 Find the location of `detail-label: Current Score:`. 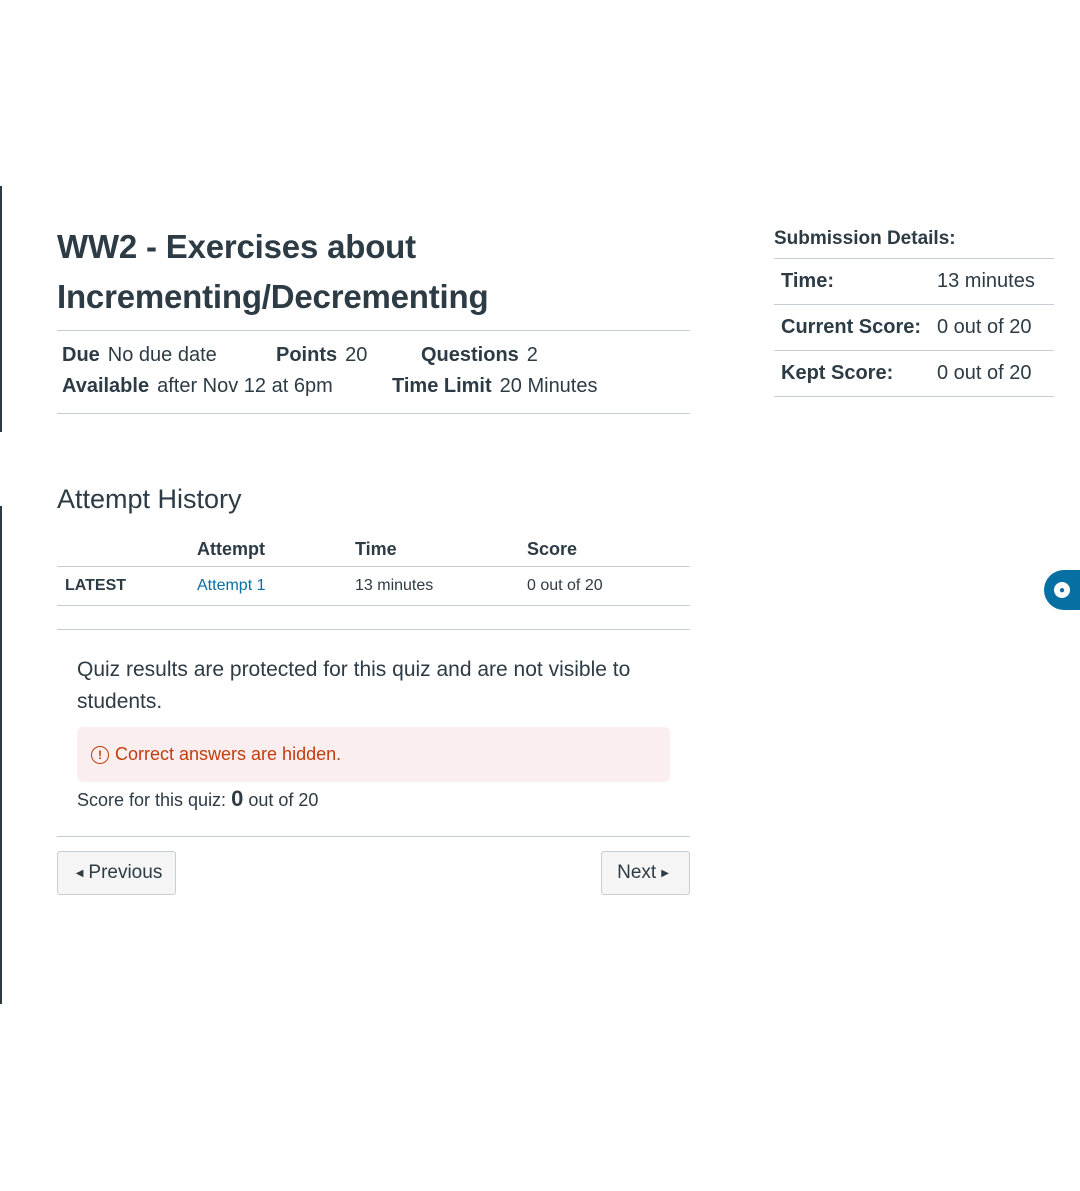

detail-label: Current Score: is located at coordinates (855, 327).